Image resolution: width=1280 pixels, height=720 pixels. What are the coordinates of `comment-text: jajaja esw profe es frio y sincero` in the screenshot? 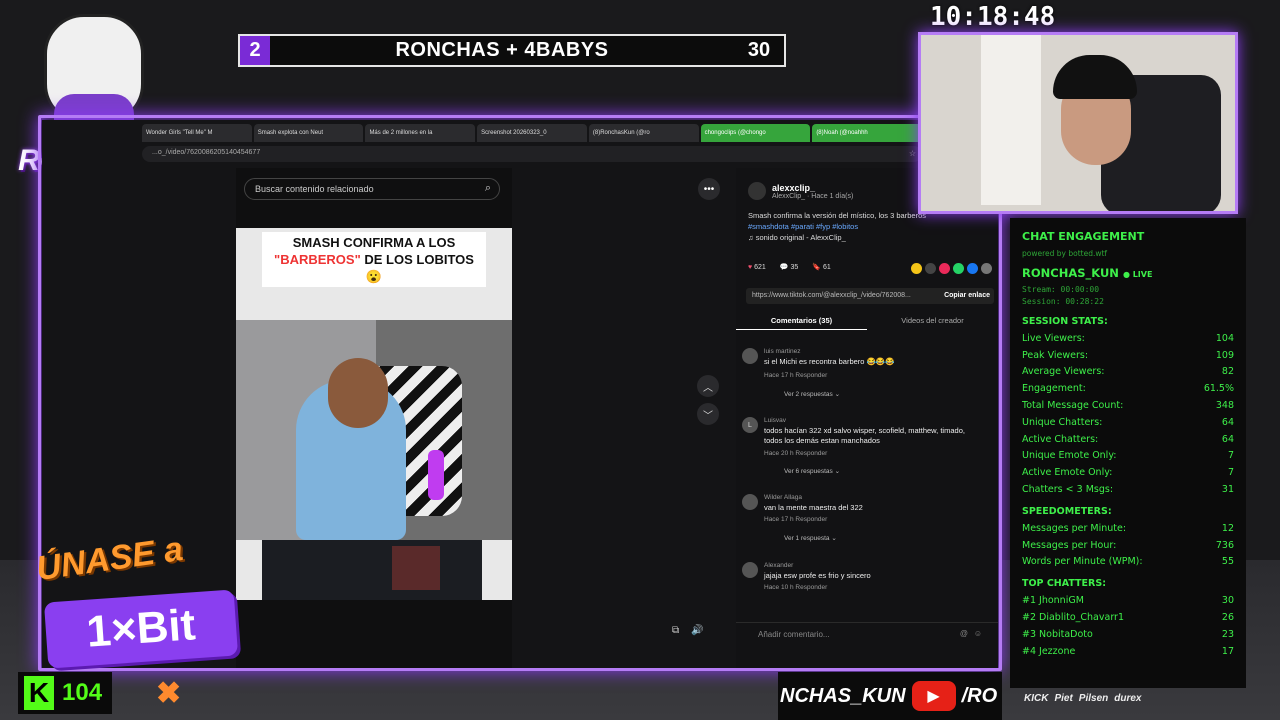 It's located at (817, 575).